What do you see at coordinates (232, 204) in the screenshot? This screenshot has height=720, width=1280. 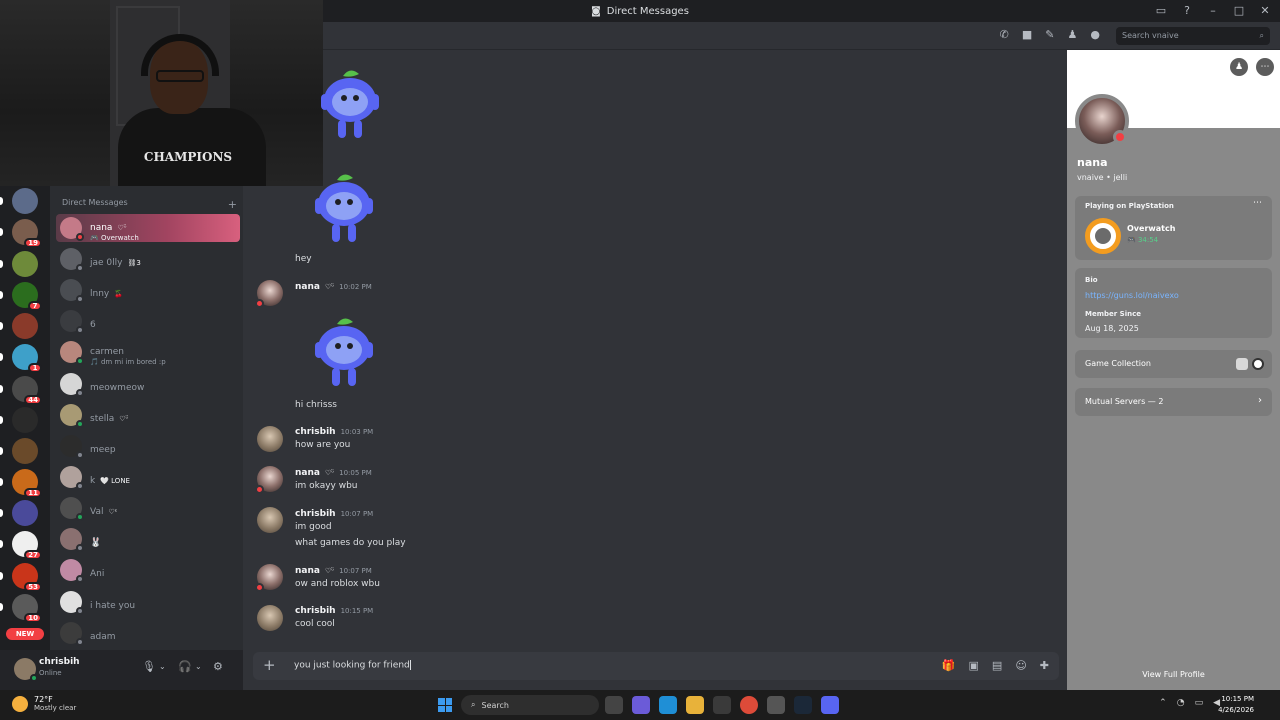 I see `add-dm-button: +` at bounding box center [232, 204].